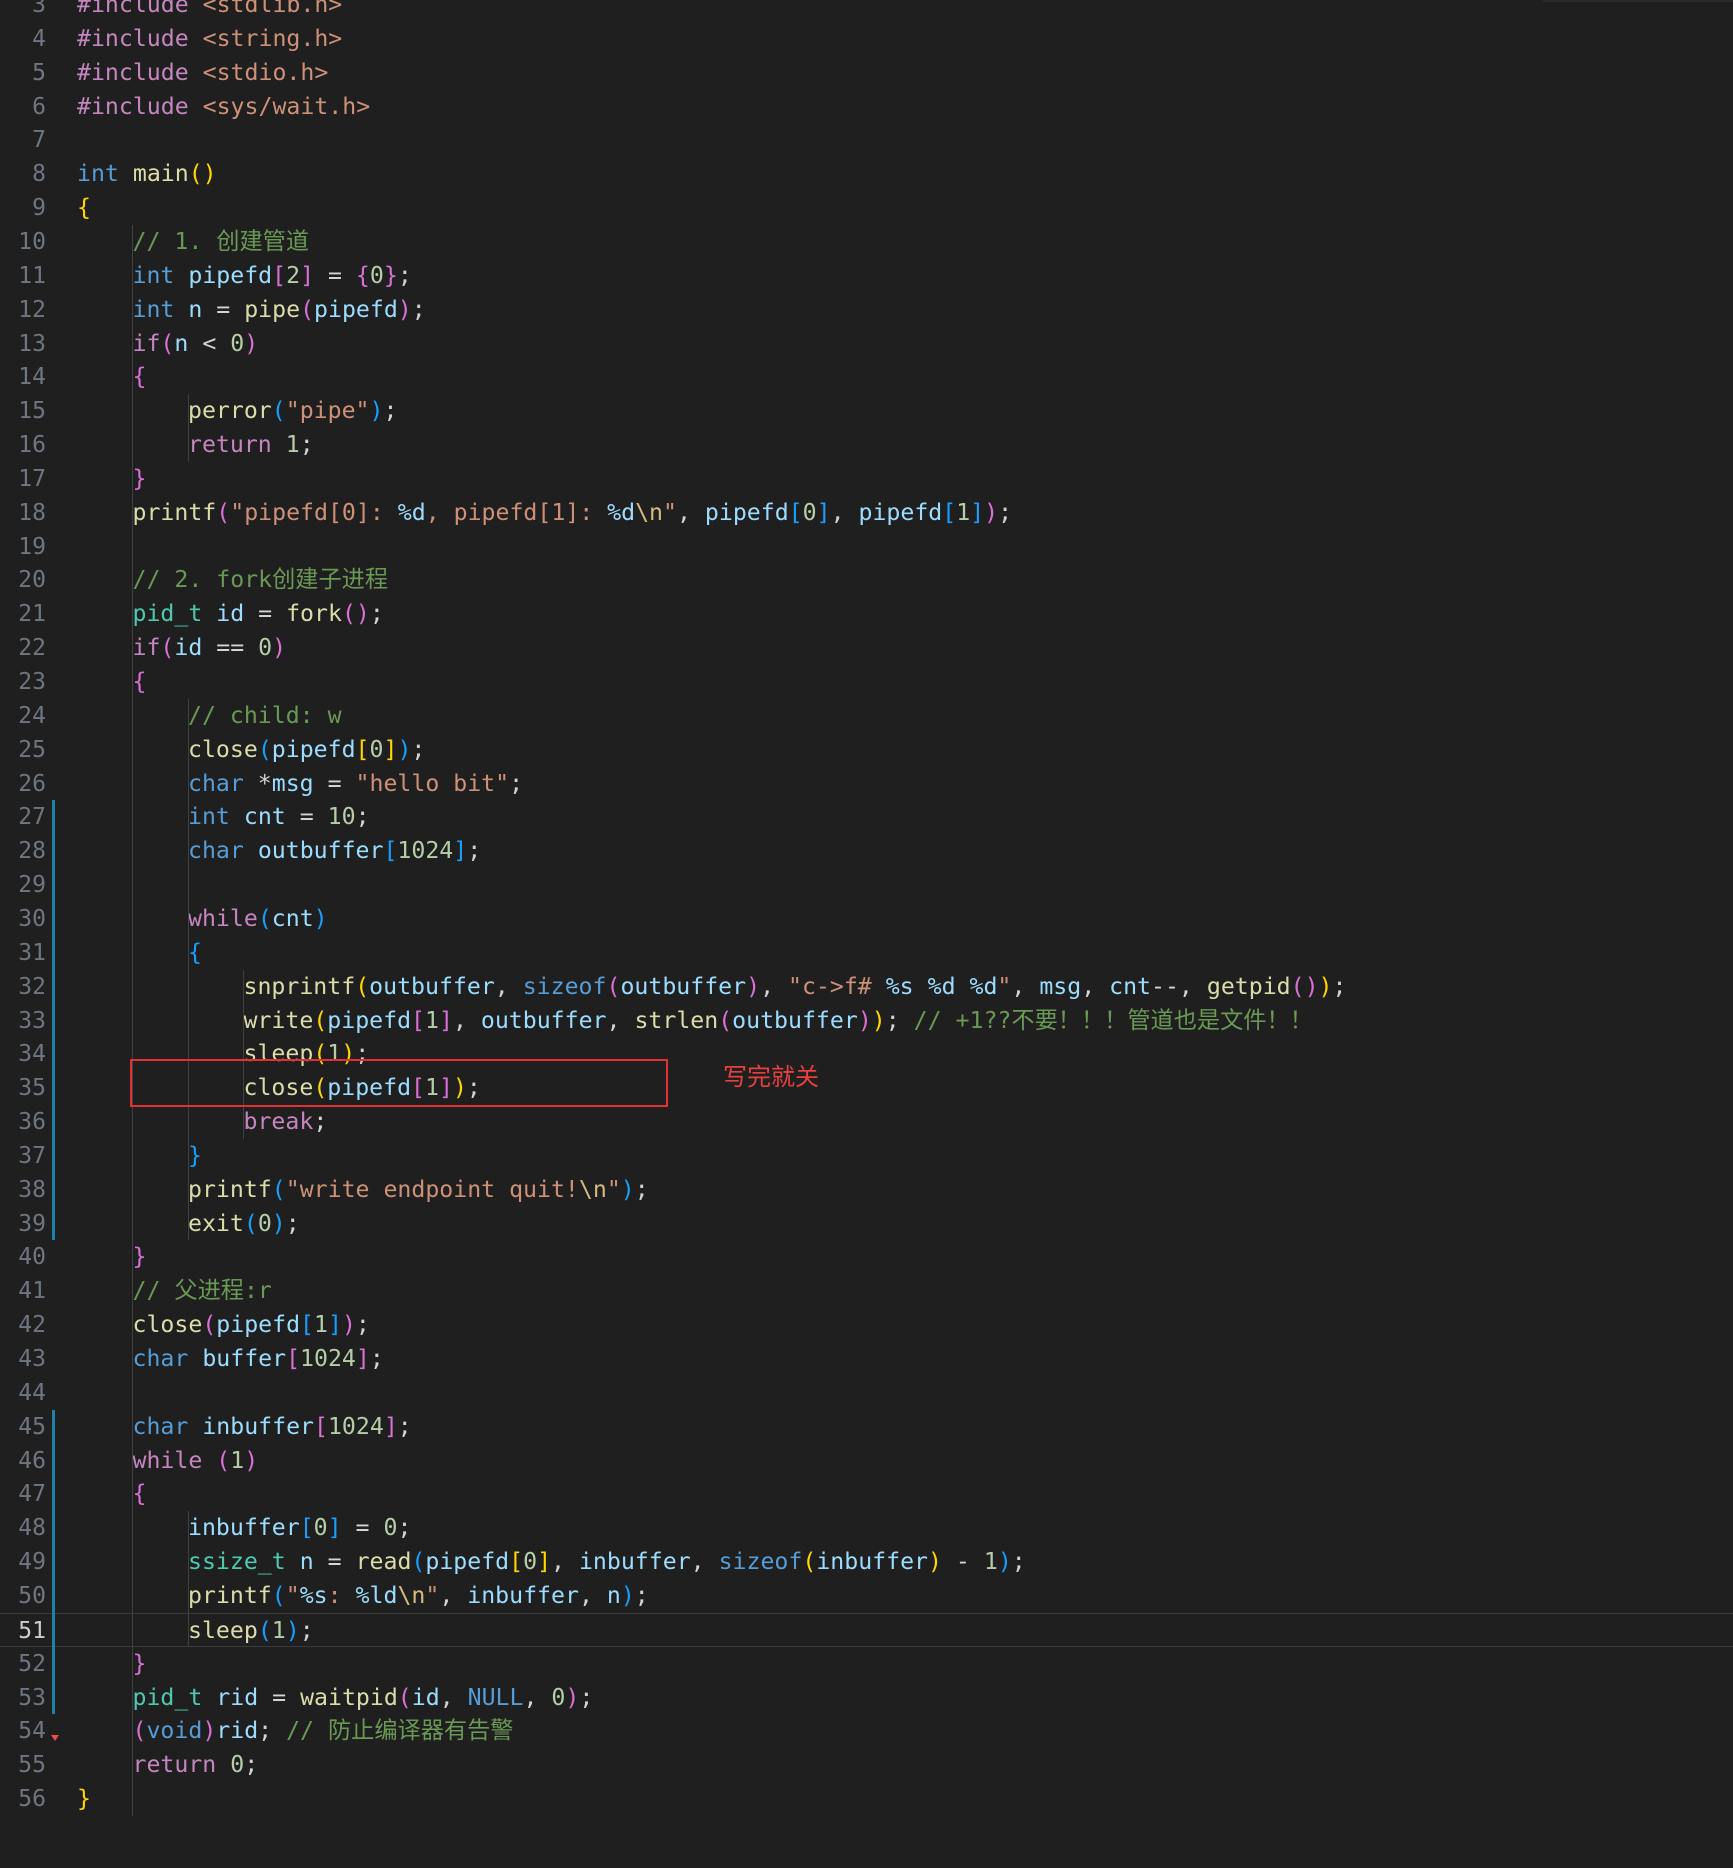 The height and width of the screenshot is (1868, 1733). What do you see at coordinates (866, 1664) in the screenshot?
I see `code-line: 52}` at bounding box center [866, 1664].